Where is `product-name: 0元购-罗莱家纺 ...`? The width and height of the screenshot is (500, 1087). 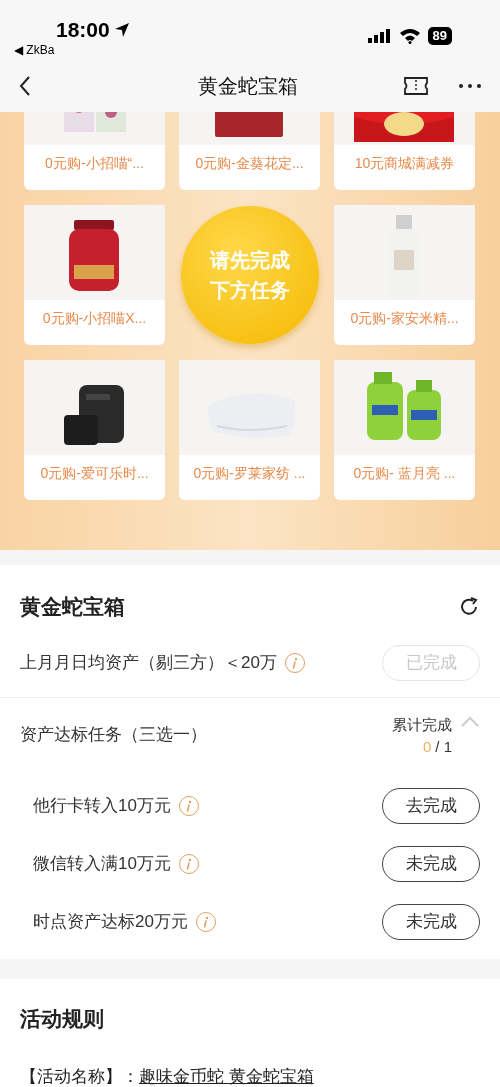
product-name: 0元购-罗莱家纺 ... is located at coordinates (249, 473).